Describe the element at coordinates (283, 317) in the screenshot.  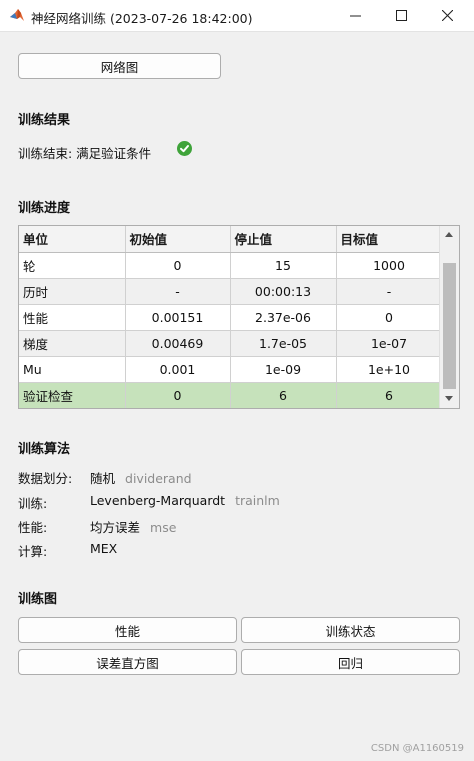
I see `table-cell: 2.37e-06` at that location.